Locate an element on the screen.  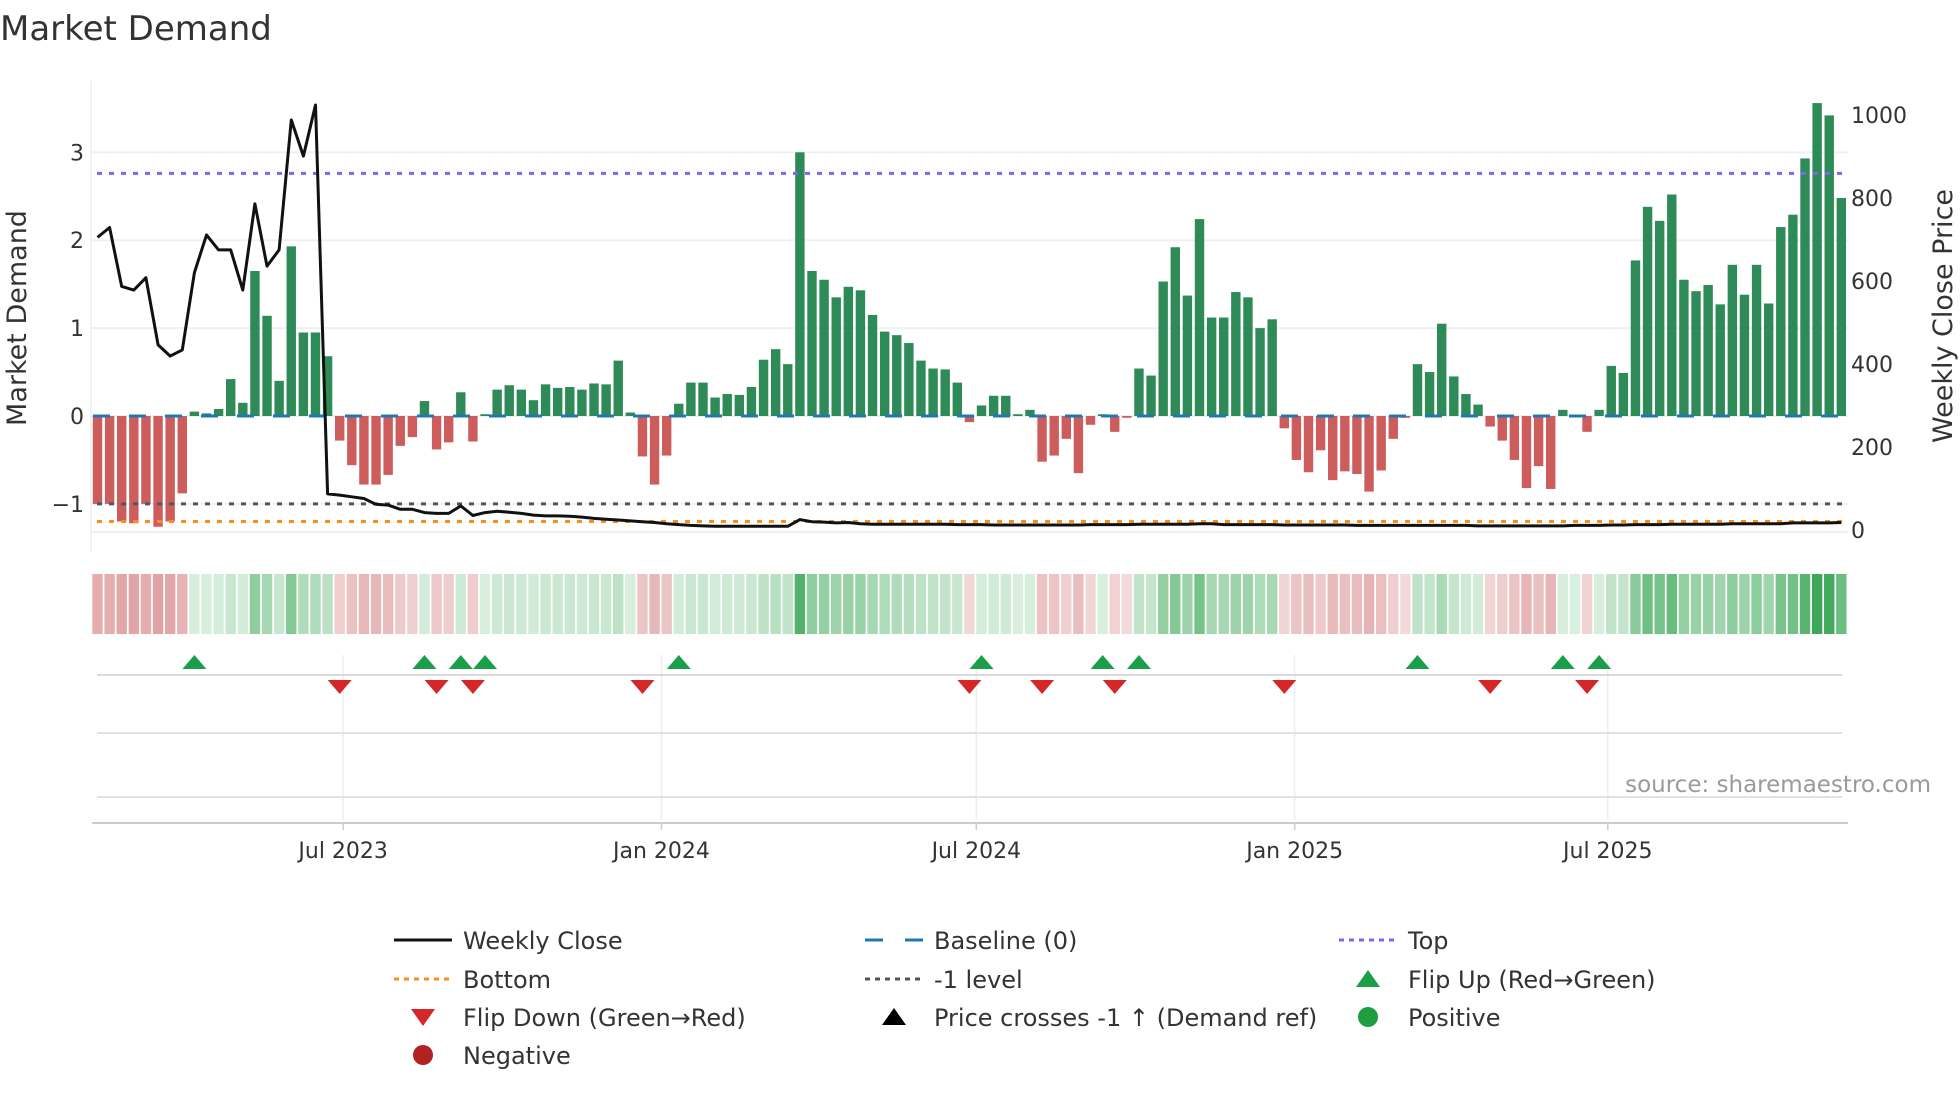
legend-item: Weekly Close is located at coordinates (508, 941).